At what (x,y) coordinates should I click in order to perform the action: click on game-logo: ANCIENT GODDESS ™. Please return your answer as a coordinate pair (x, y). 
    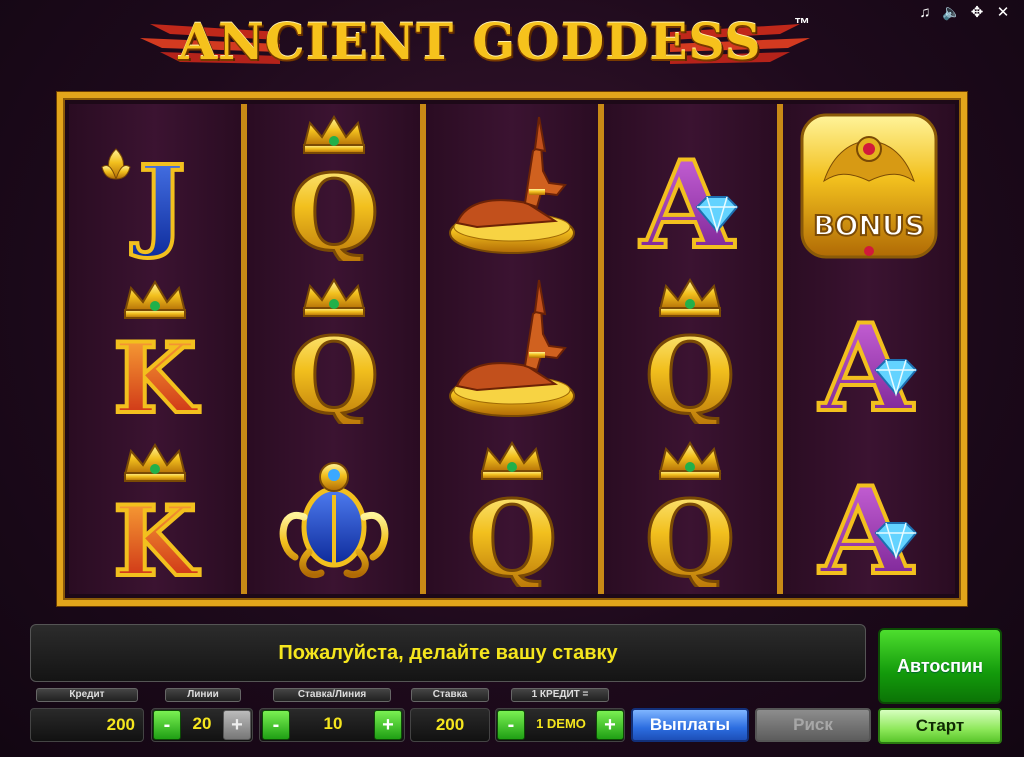
    Looking at the image, I should click on (470, 44).